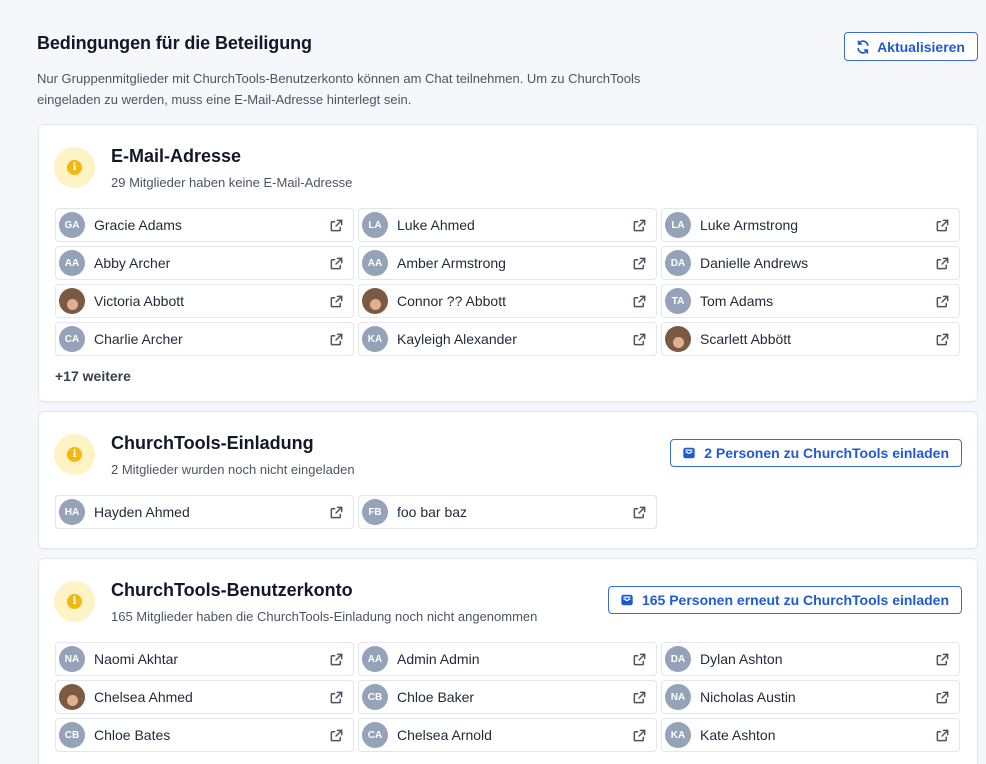  I want to click on member-name: Chelsea Arnold, so click(444, 735).